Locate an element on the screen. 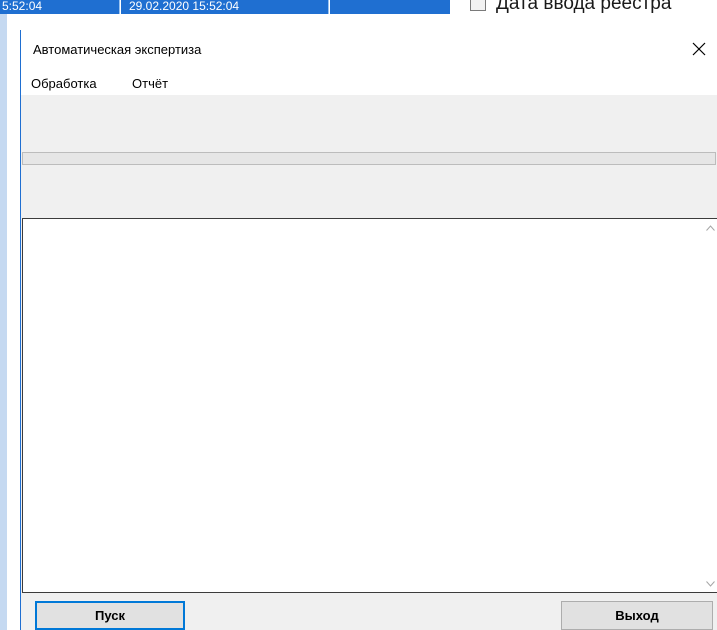 This screenshot has width=717, height=630. background-cell-datetime: 29.02.2020 15:52:04 is located at coordinates (225, 7).